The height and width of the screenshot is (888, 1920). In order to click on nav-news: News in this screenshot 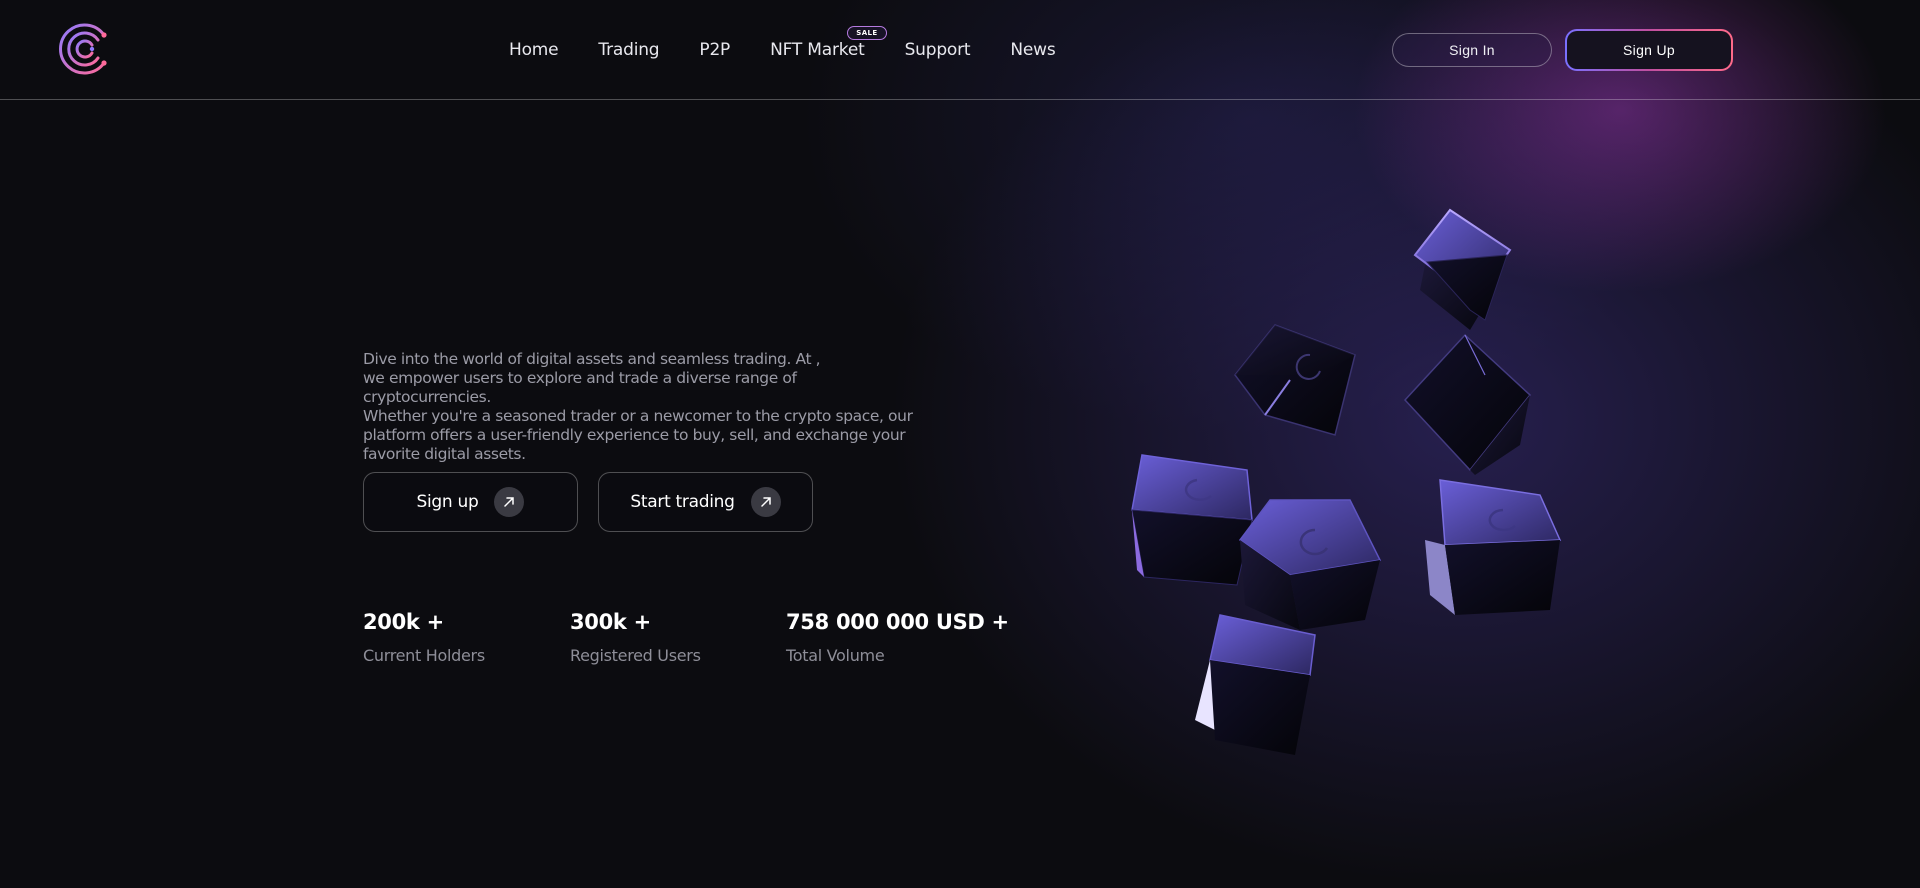, I will do `click(1032, 50)`.